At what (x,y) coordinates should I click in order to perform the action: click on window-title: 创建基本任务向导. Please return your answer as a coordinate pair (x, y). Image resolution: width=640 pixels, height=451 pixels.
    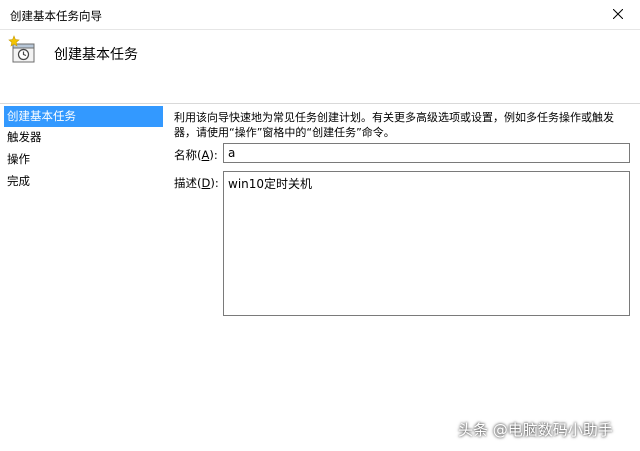
    Looking at the image, I should click on (56, 16).